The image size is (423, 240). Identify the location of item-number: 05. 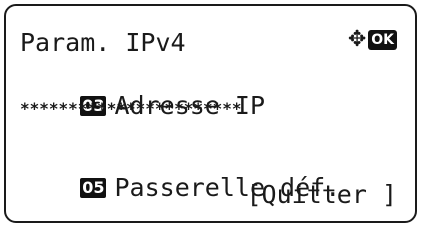
(93, 188).